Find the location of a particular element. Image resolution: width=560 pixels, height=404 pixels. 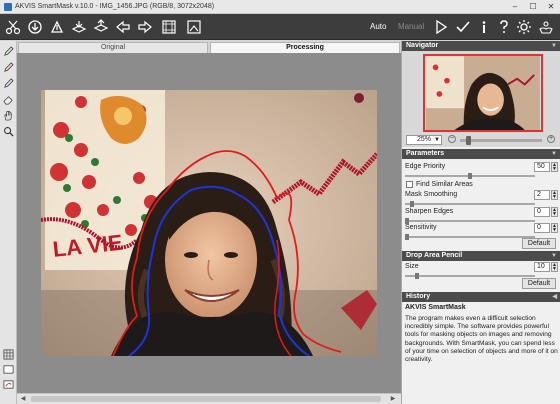

edge-priority-row: Edge Priority 50 ▲ ▼ is located at coordinates (481, 167).